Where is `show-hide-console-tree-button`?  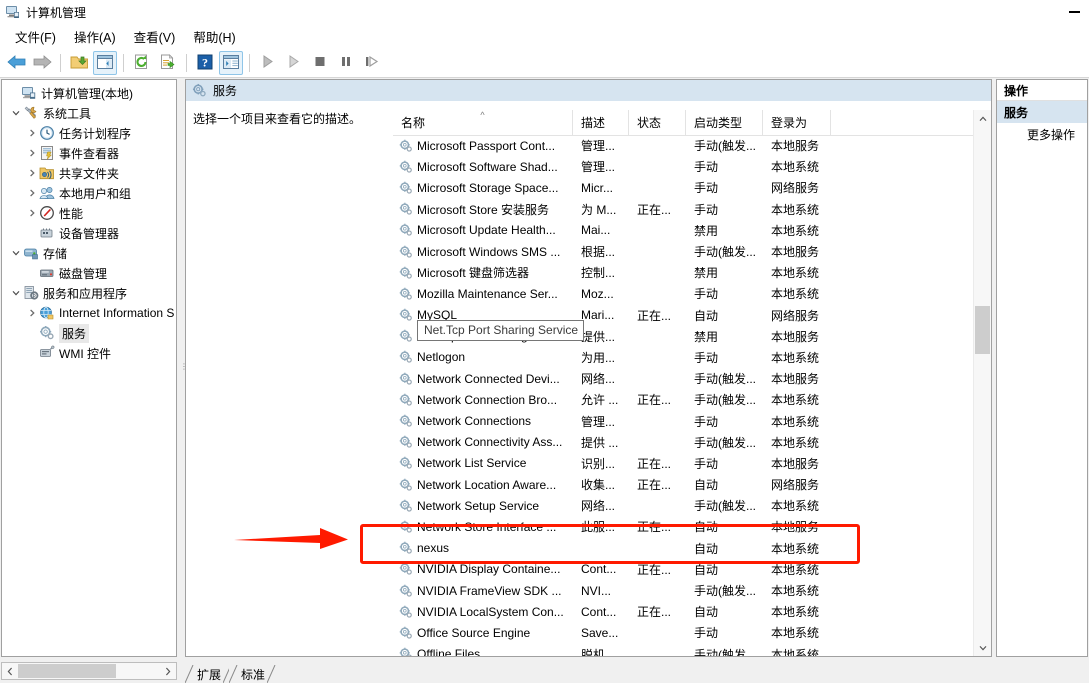 show-hide-console-tree-button is located at coordinates (105, 63).